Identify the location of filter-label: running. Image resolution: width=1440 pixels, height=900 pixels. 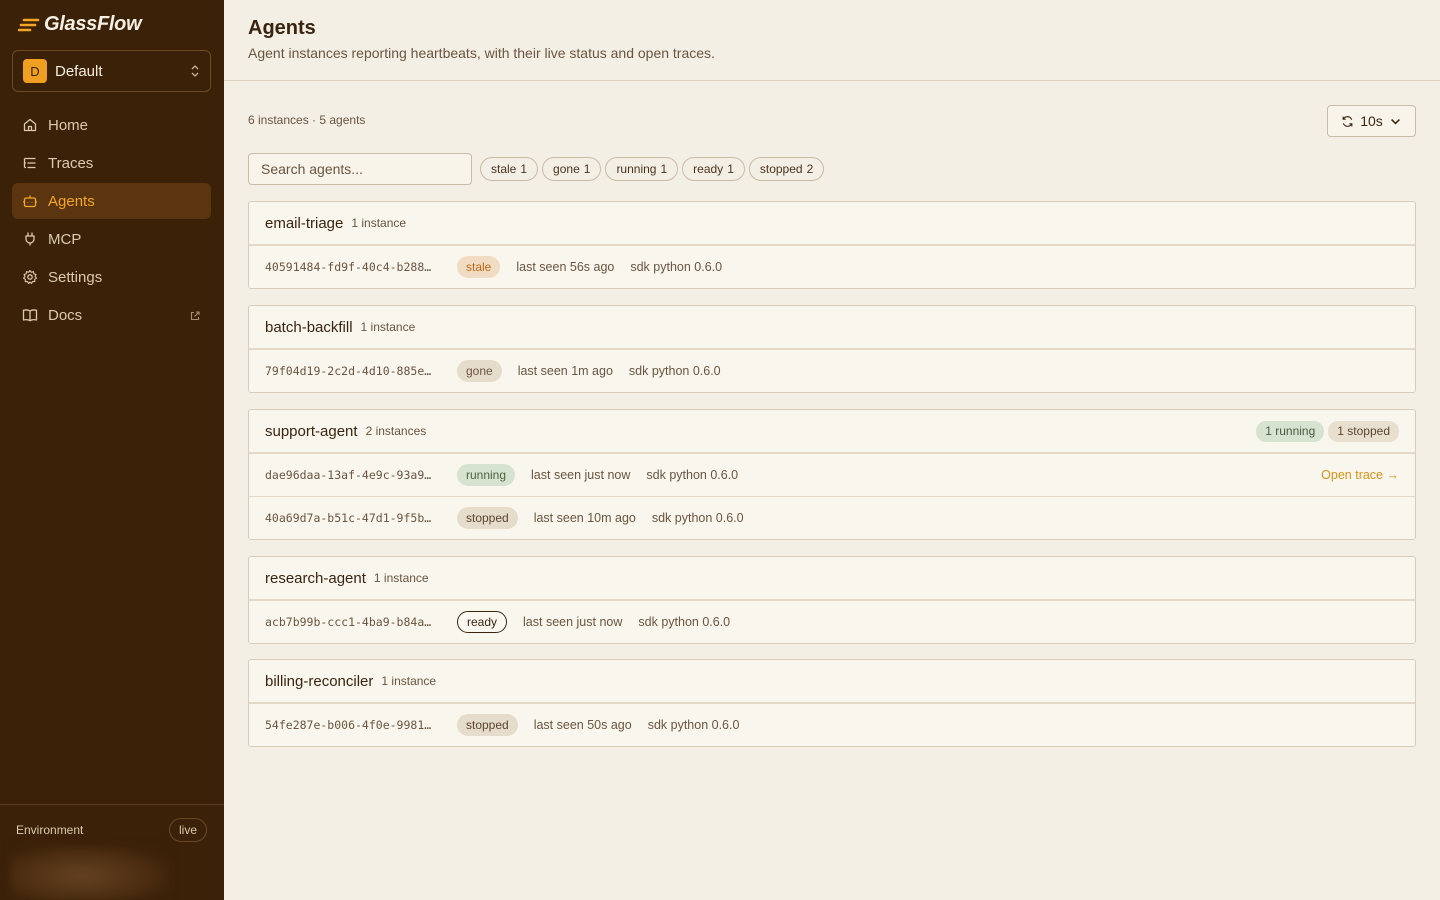
(636, 169).